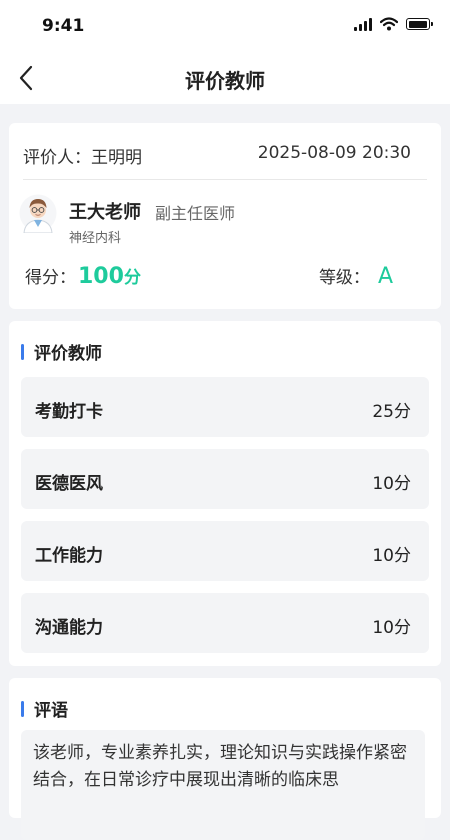 The height and width of the screenshot is (840, 450). Describe the element at coordinates (225, 623) in the screenshot. I see `score-item-communication: 沟通能力 10分` at that location.